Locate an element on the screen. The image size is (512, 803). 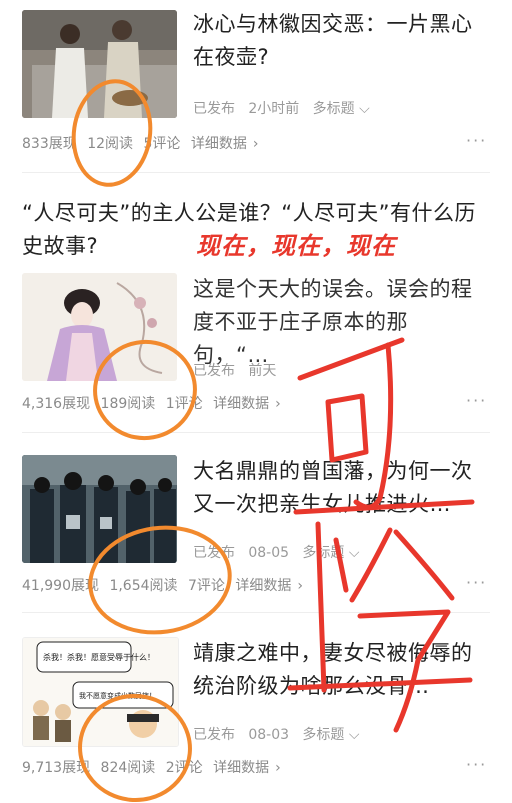
impressions-count: 9,713展现 is located at coordinates (56, 768).